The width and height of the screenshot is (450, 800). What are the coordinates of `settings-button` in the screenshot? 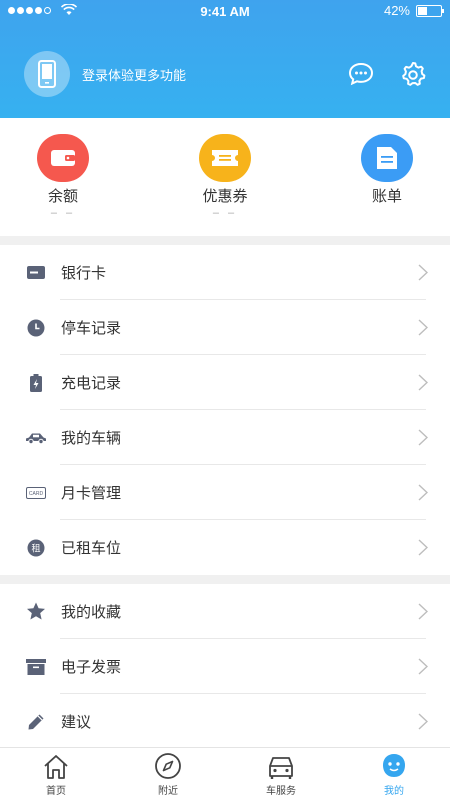 It's located at (413, 74).